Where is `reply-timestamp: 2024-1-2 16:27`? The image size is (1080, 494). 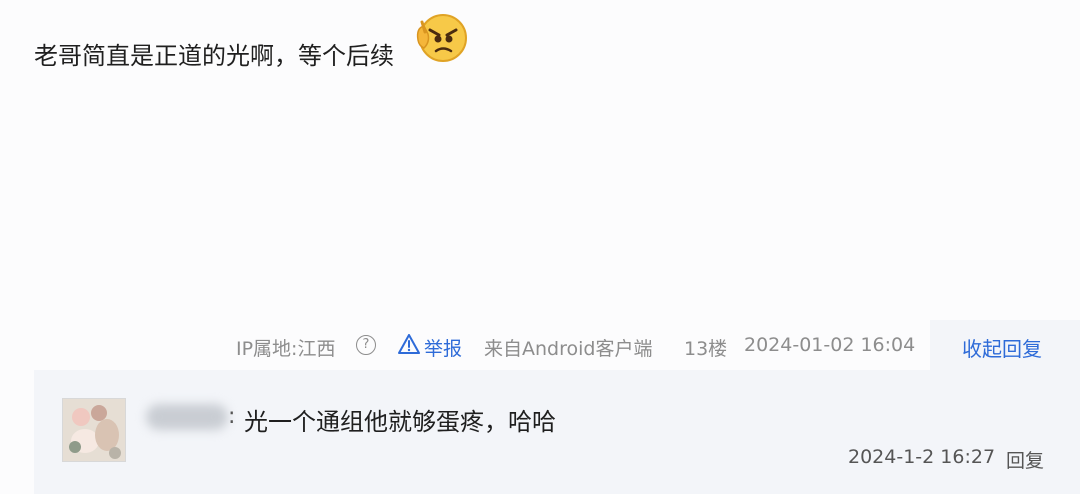 reply-timestamp: 2024-1-2 16:27 is located at coordinates (922, 457).